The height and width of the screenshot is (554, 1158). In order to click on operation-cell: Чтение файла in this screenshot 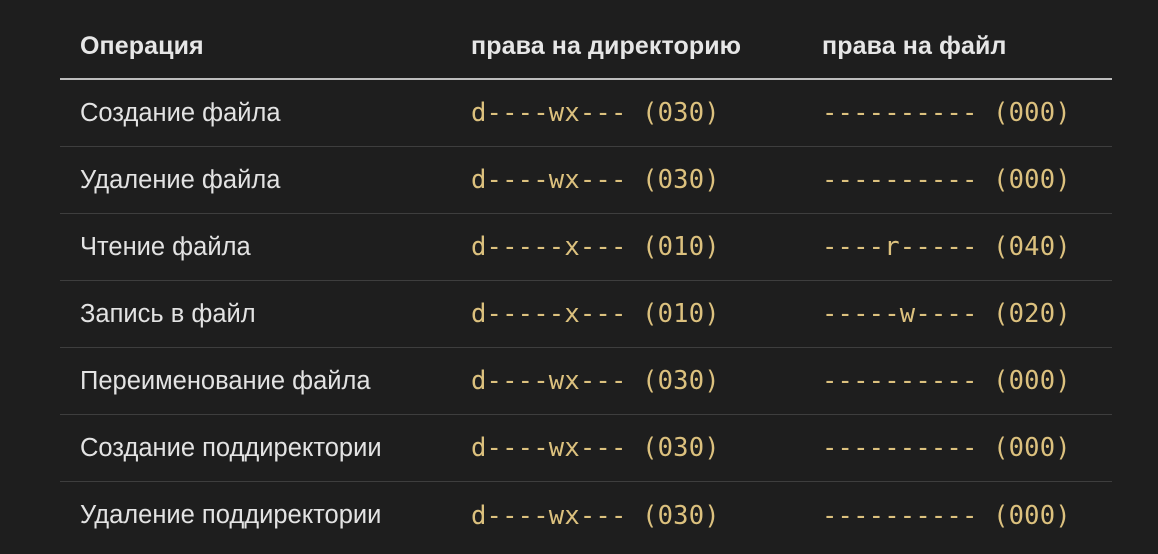, I will do `click(165, 246)`.